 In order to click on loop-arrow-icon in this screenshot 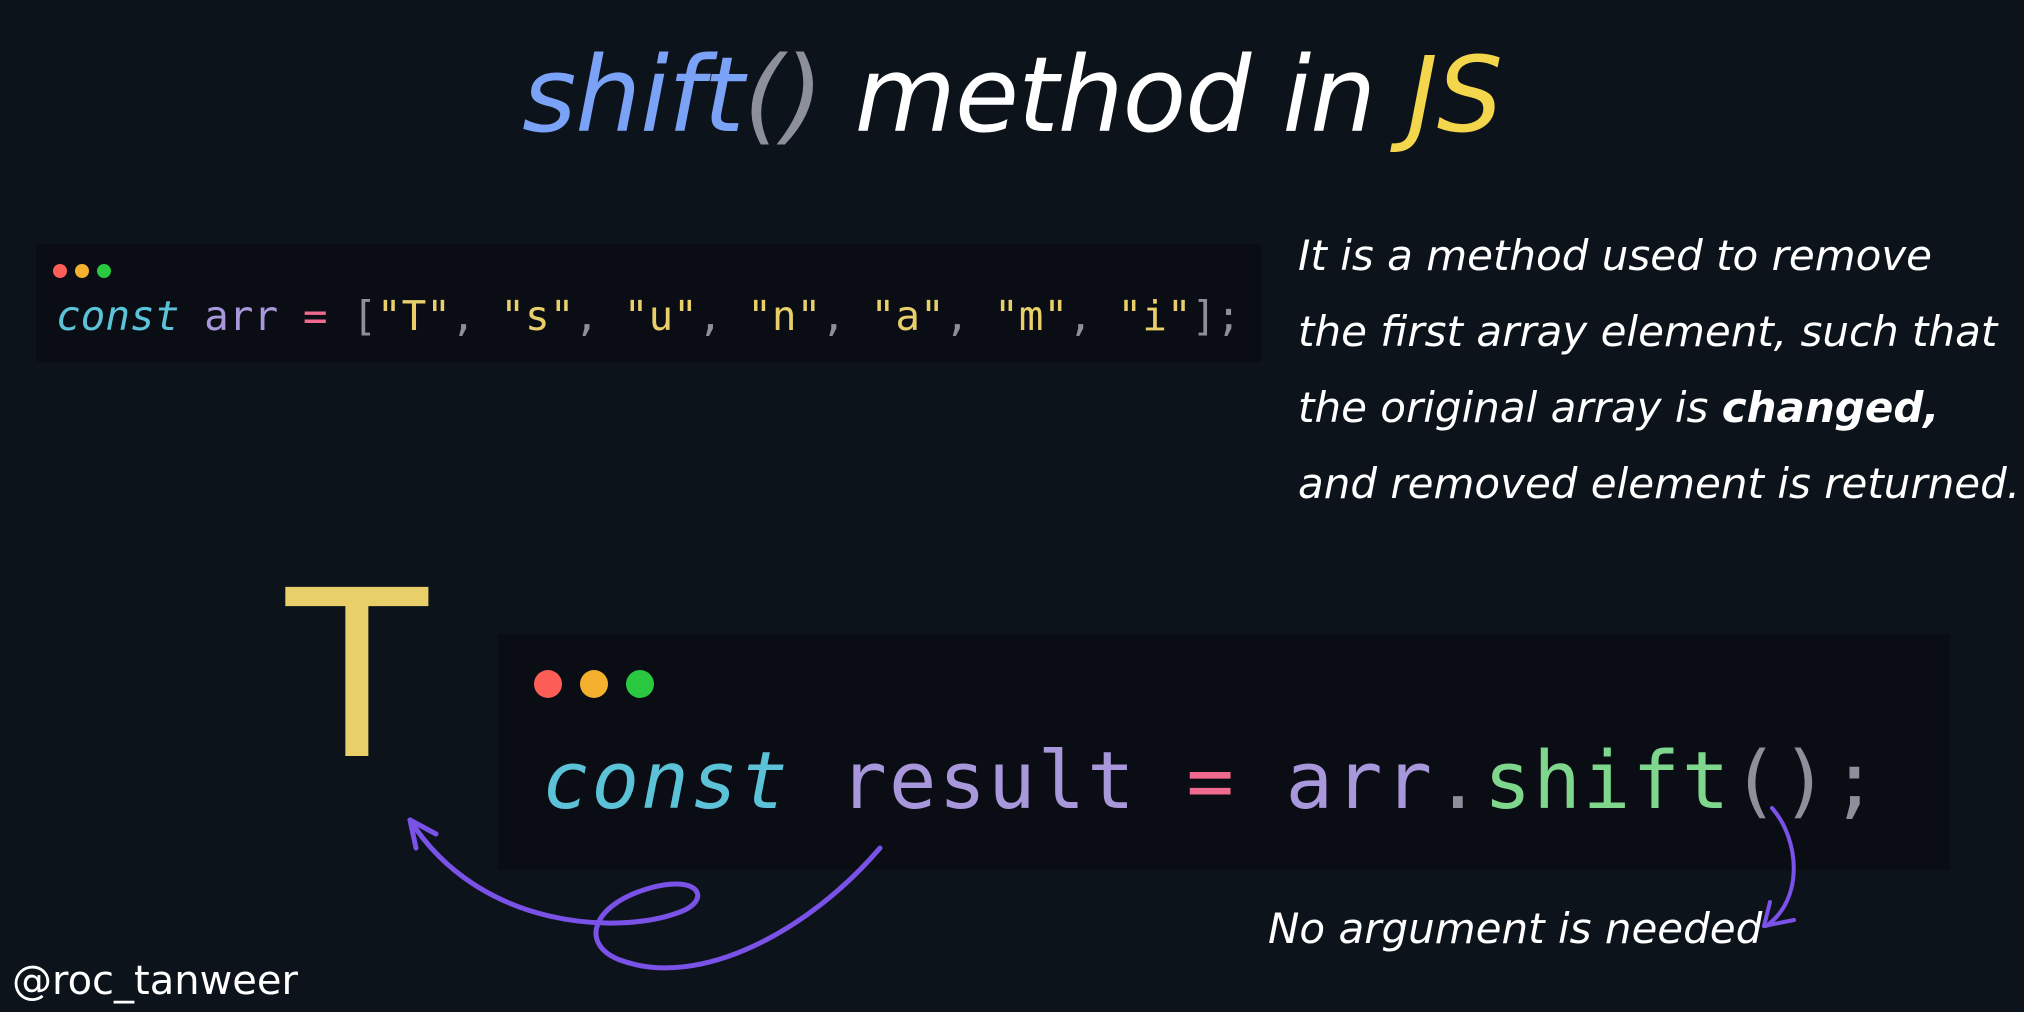, I will do `click(645, 894)`.